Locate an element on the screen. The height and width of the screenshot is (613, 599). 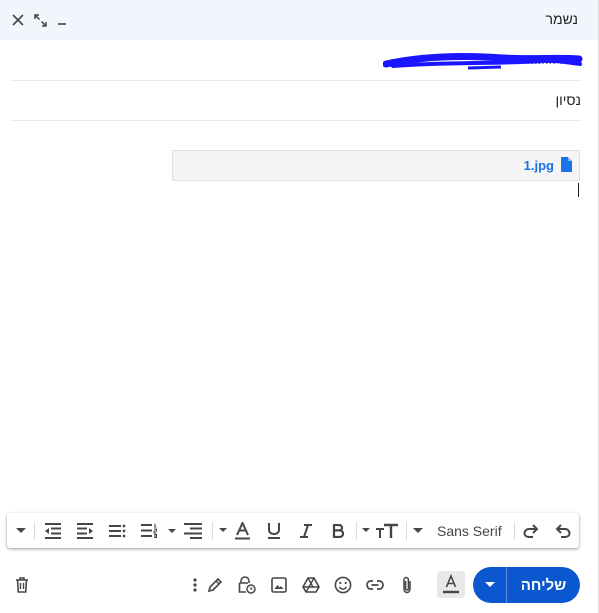
redo-button is located at coordinates (531, 530).